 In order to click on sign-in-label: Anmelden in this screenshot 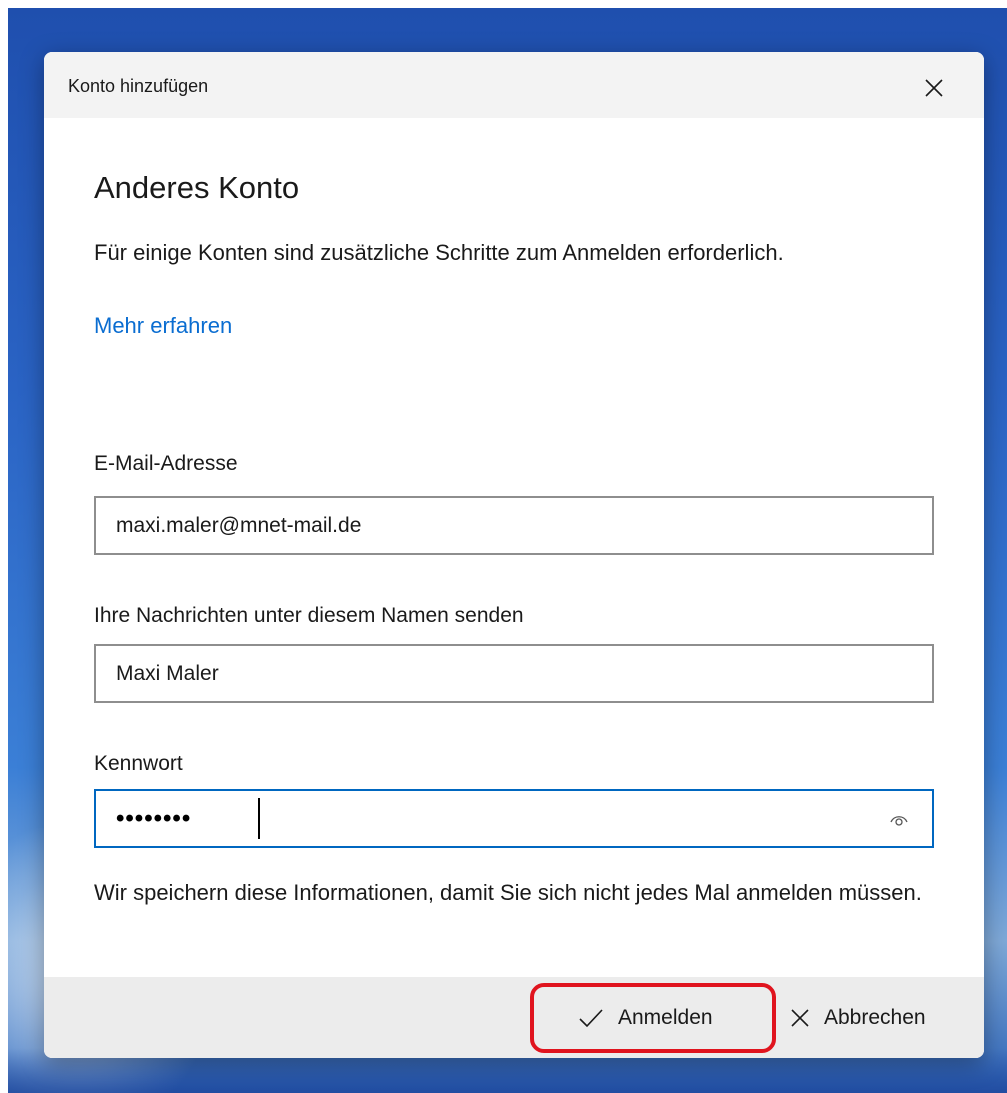, I will do `click(665, 1017)`.